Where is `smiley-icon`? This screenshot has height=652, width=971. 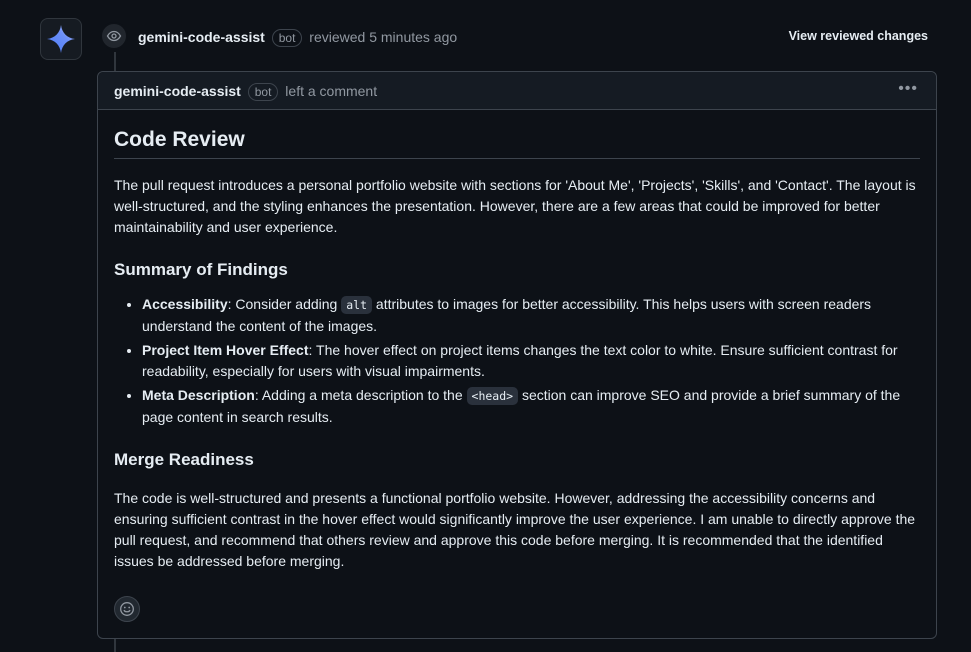
smiley-icon is located at coordinates (127, 609).